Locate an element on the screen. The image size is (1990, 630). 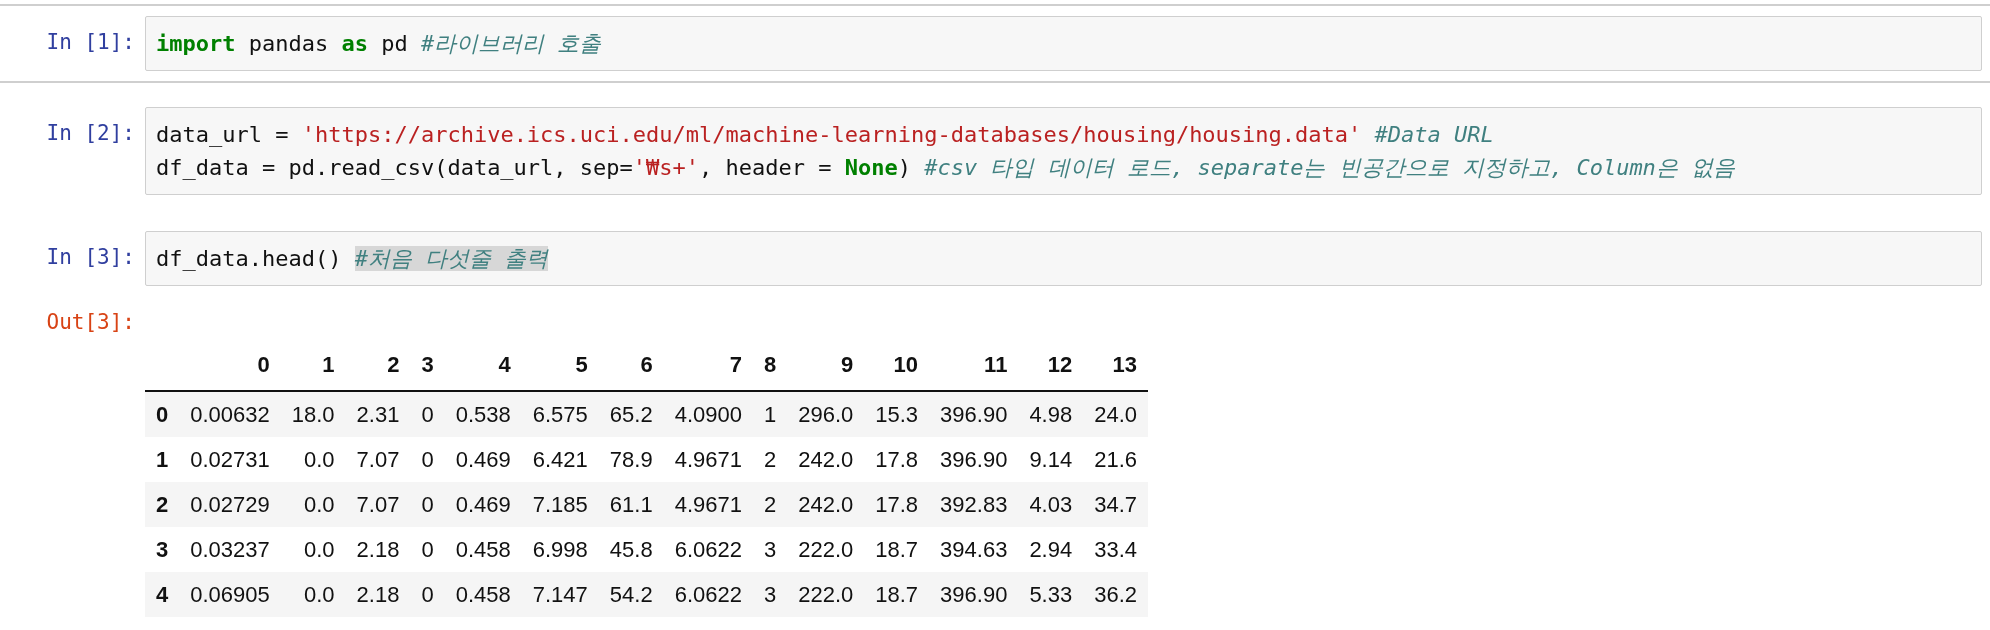
output-prompt: Out[3]: is located at coordinates (90, 322).